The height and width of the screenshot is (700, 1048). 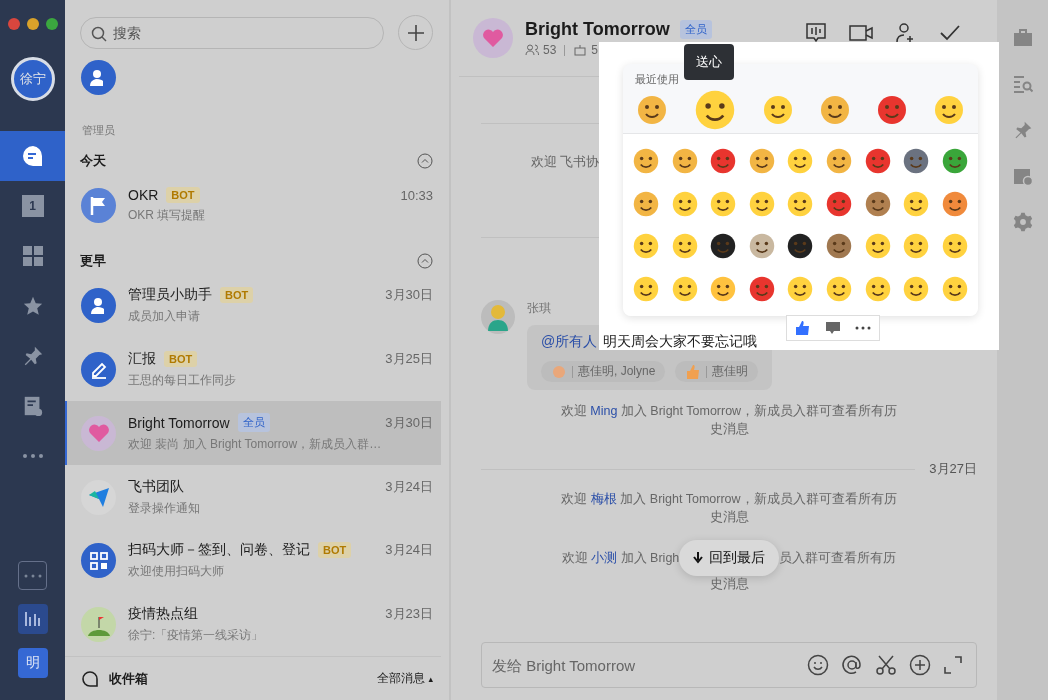 I want to click on chat-item: 扫码大师－签到、问卷、登记 BOT 3月24日 欢迎使用扫码大师, so click(x=253, y=560).